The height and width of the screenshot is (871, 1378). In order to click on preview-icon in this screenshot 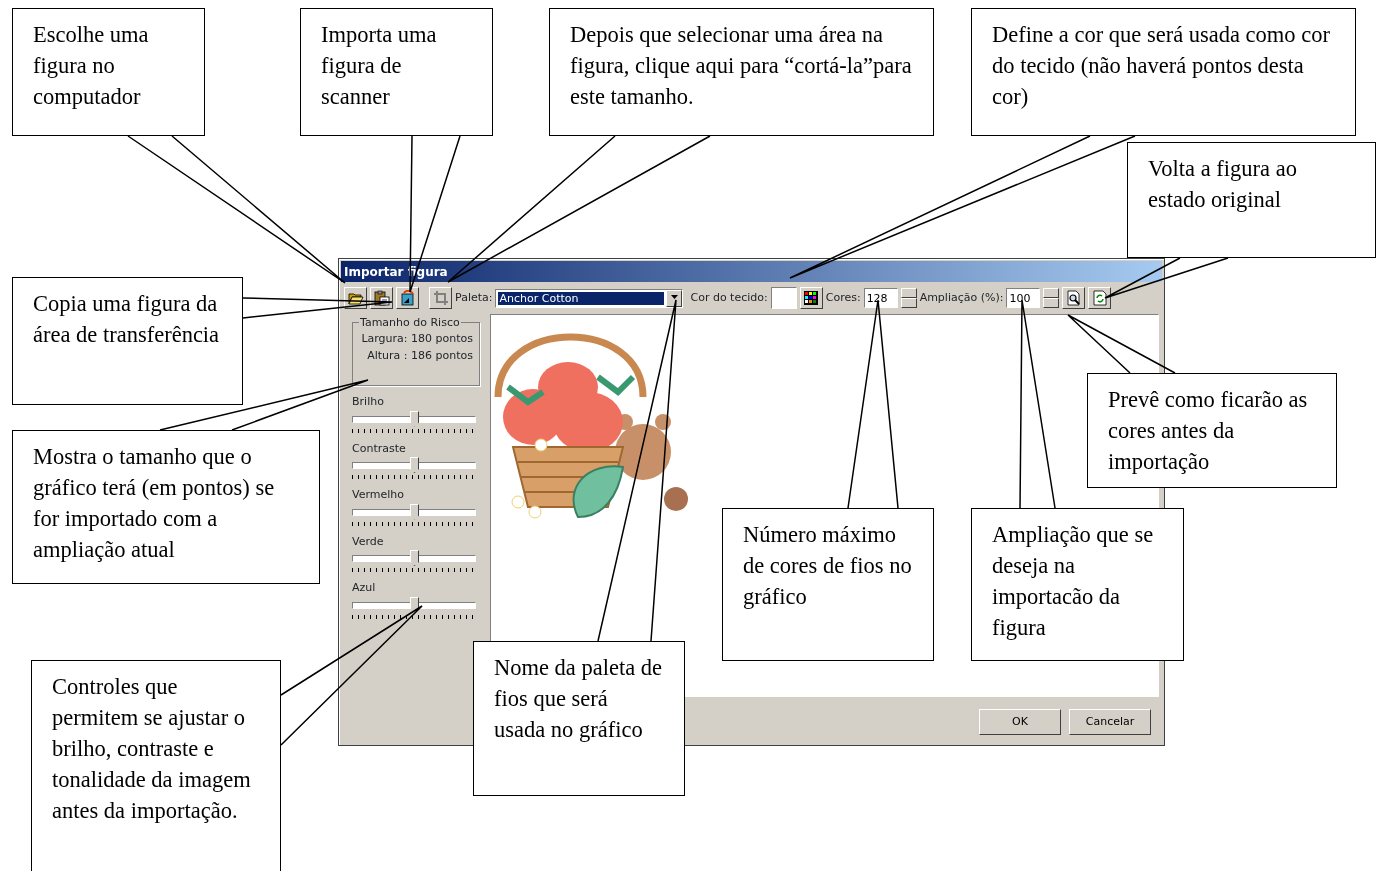, I will do `click(1073, 298)`.